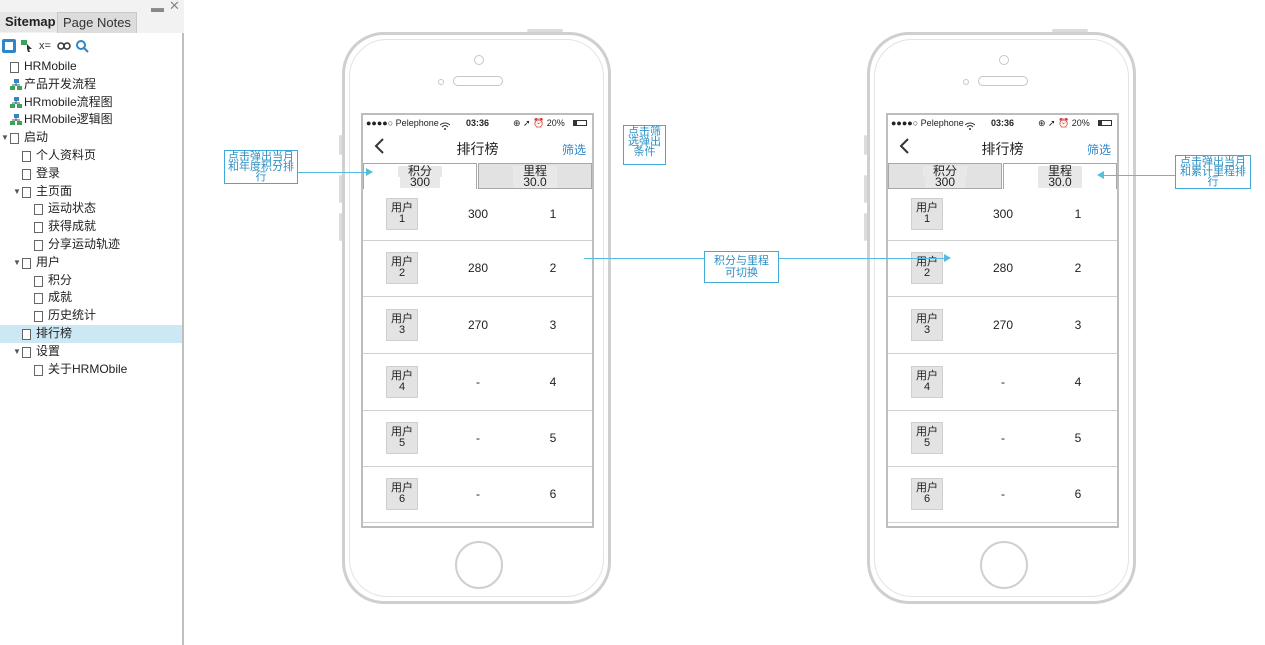  I want to click on tab-mileage: 里程 30.0, so click(535, 176).